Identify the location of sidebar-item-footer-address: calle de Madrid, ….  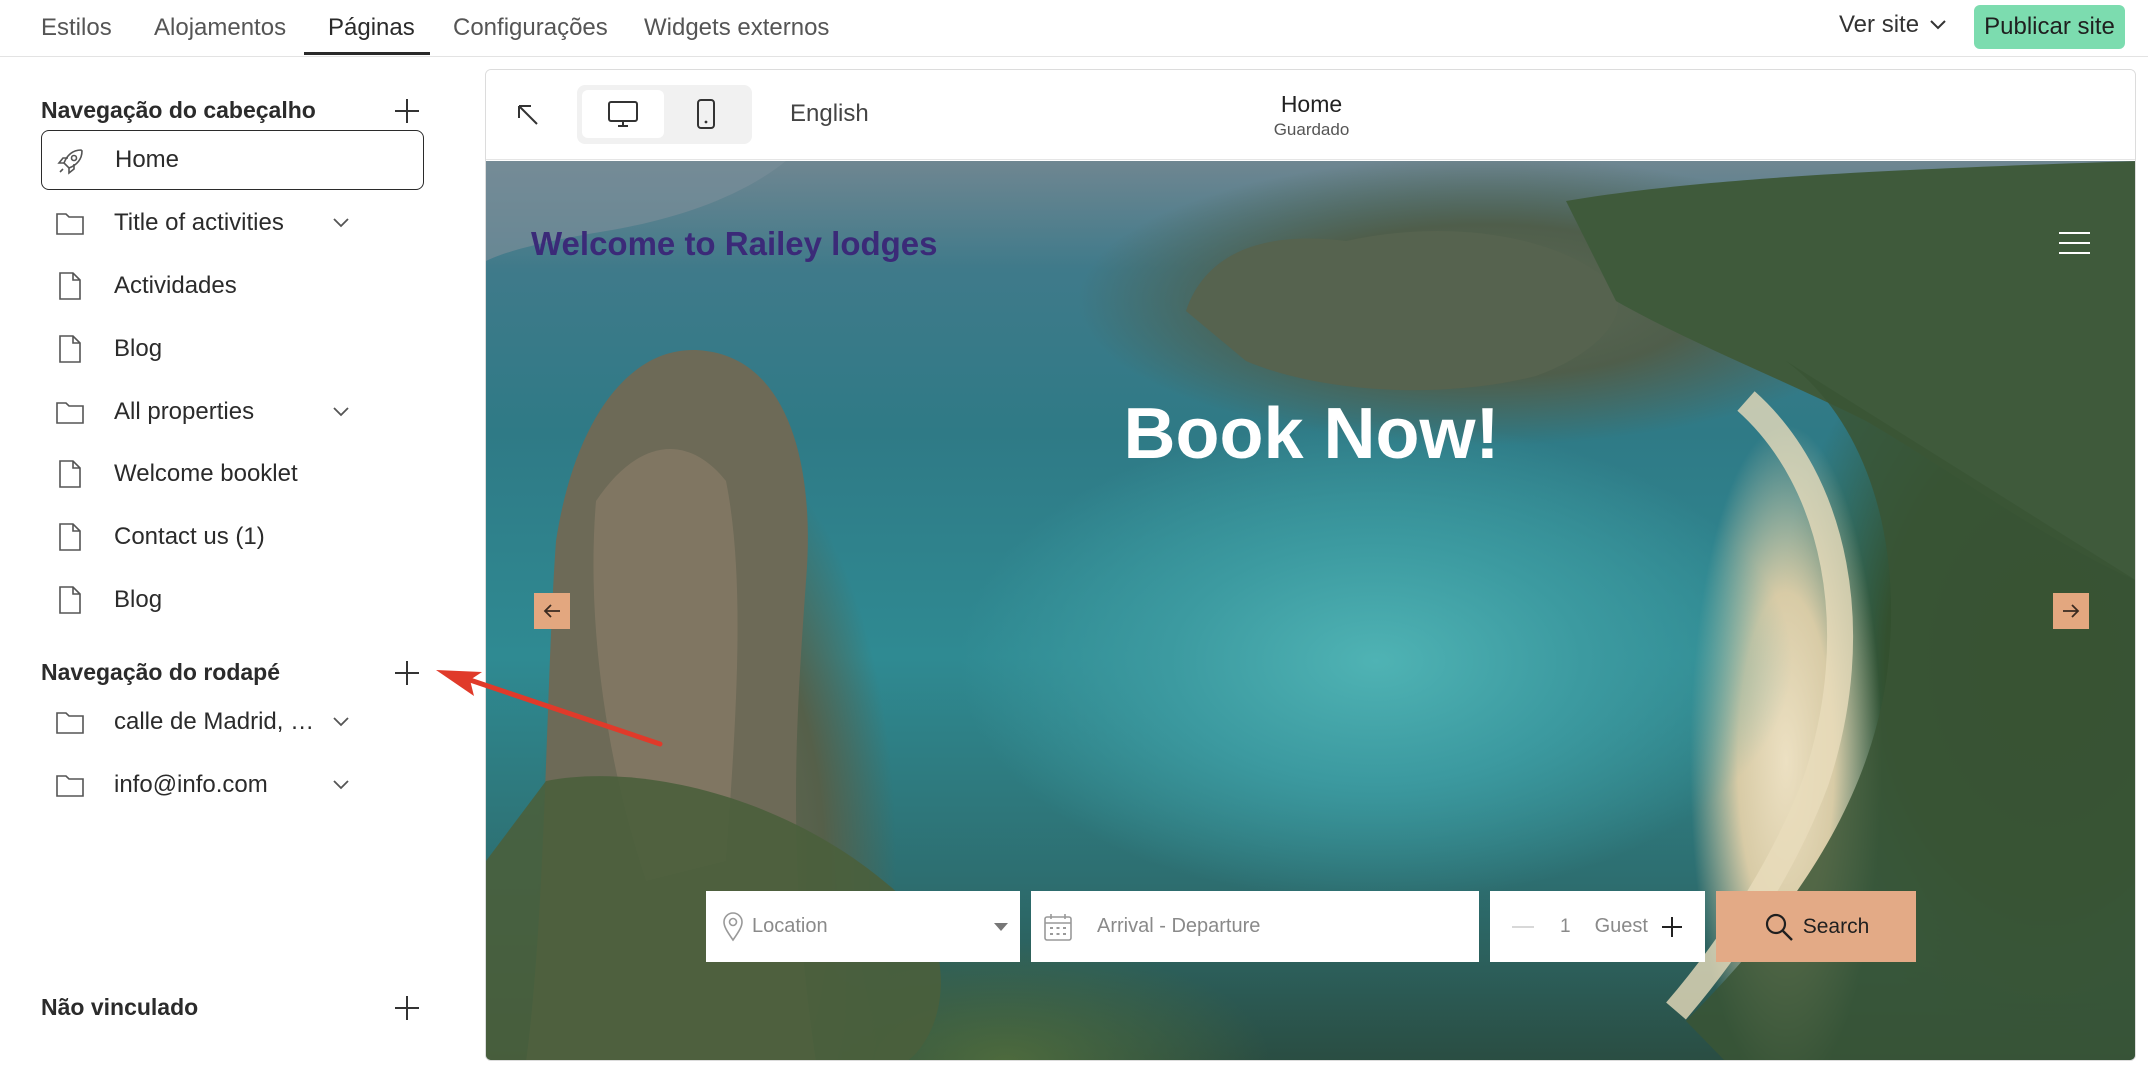
(232, 722).